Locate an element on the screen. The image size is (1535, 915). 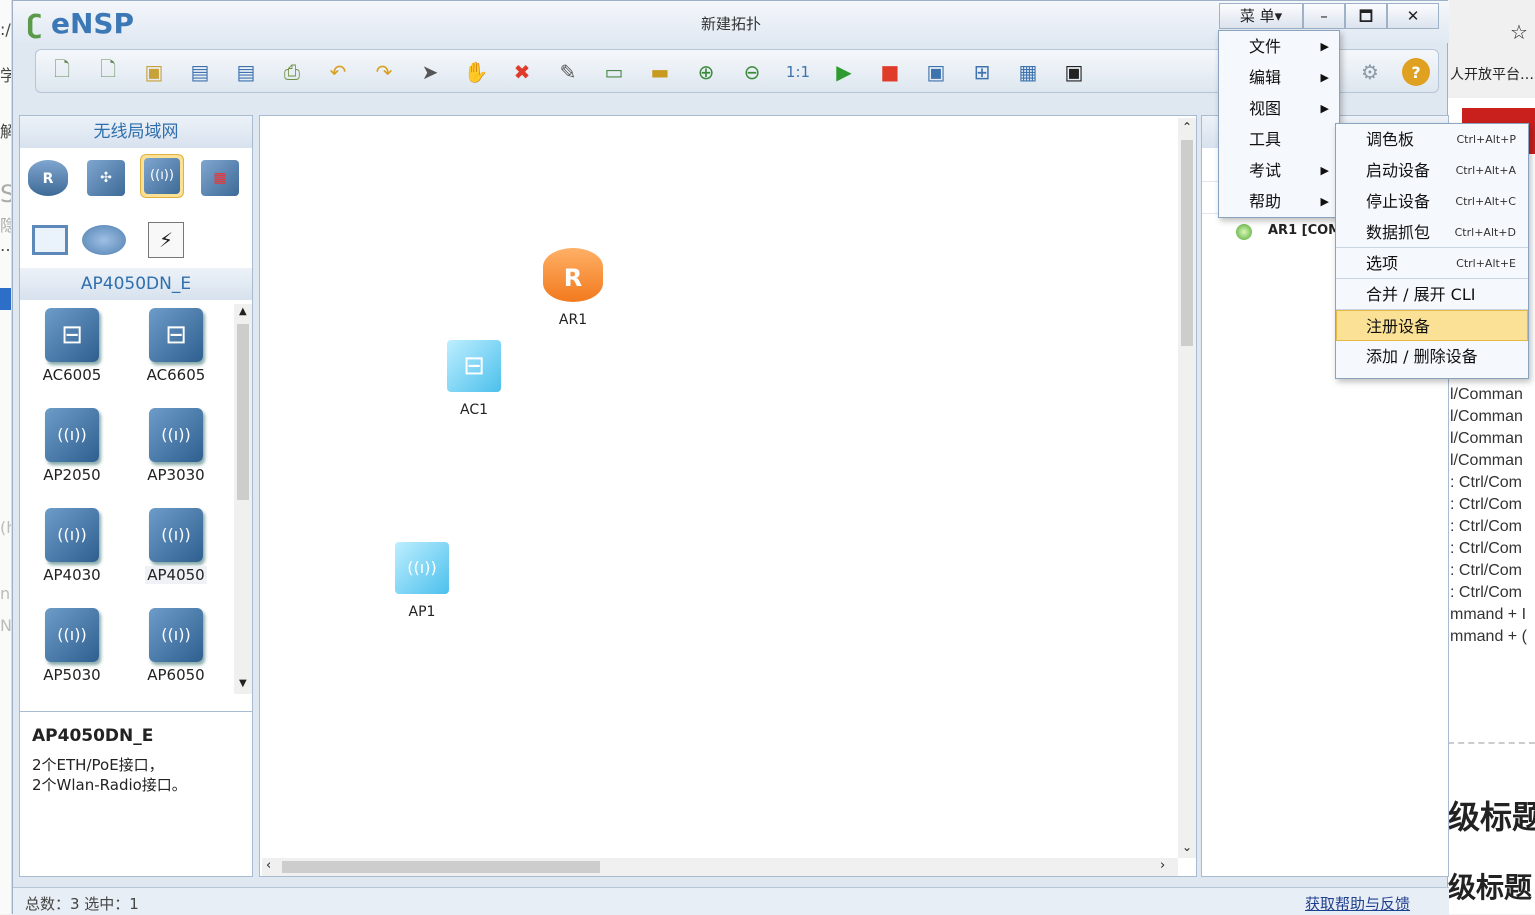
device-item: ⊟ AC6605 is located at coordinates (176, 350).